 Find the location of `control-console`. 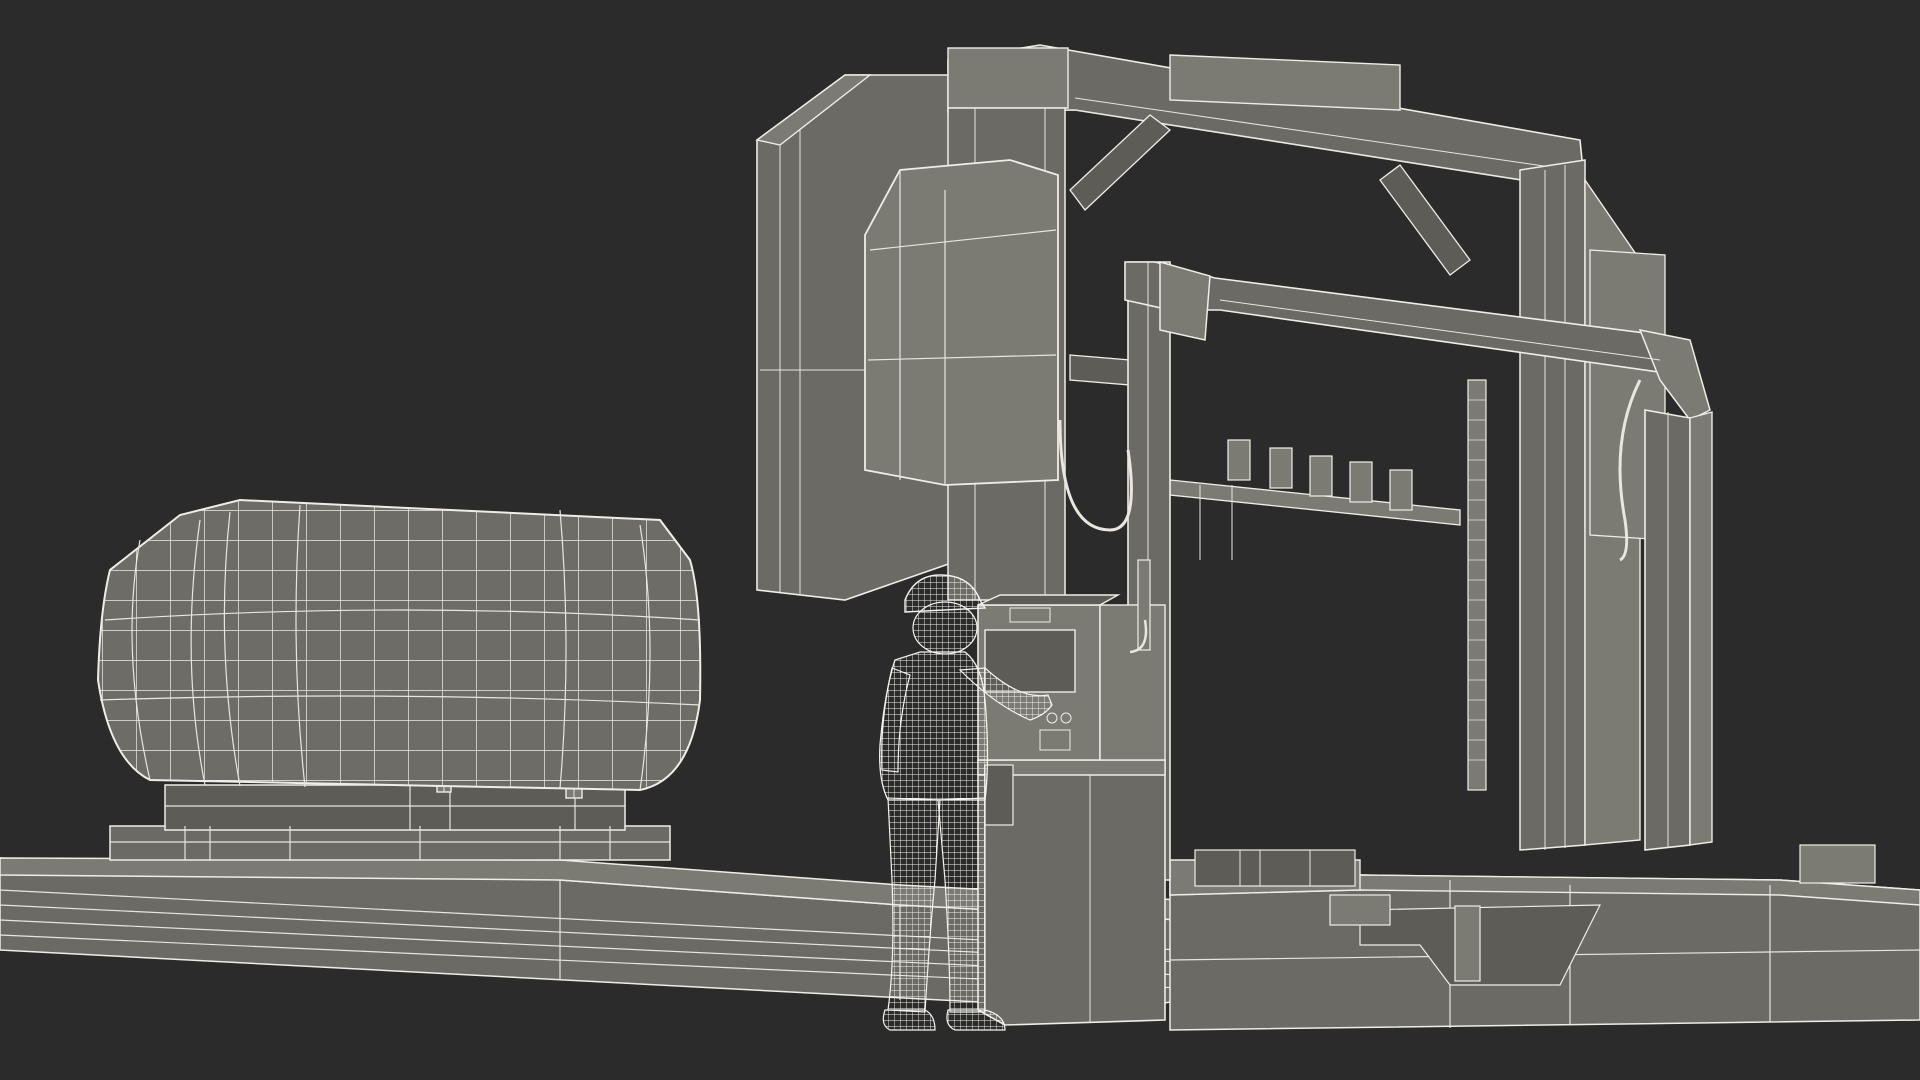

control-console is located at coordinates (1071, 792).